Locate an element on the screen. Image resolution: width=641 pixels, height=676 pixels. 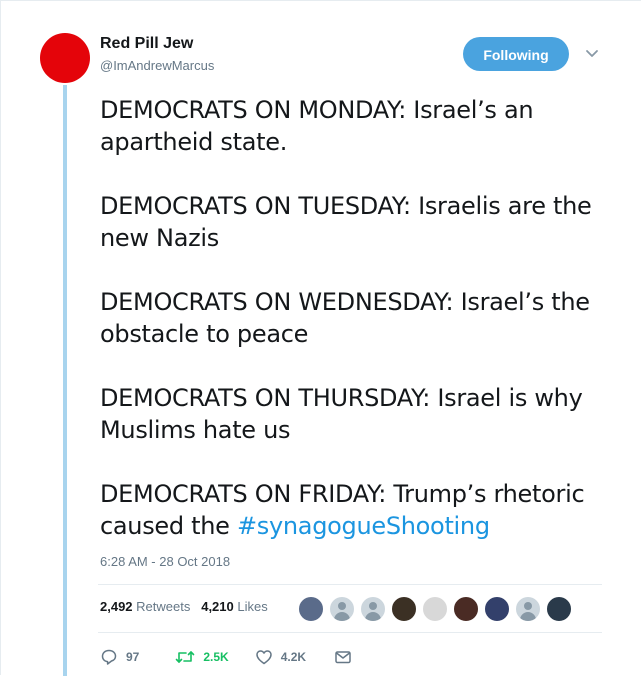
like-button: 4.2K is located at coordinates (280, 657).